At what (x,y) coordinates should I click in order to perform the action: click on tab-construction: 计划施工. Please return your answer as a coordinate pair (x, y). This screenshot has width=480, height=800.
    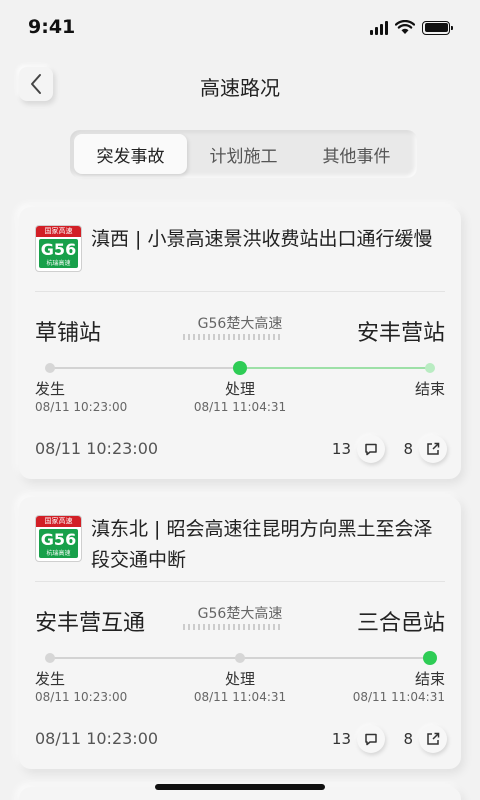
    Looking at the image, I should click on (243, 154).